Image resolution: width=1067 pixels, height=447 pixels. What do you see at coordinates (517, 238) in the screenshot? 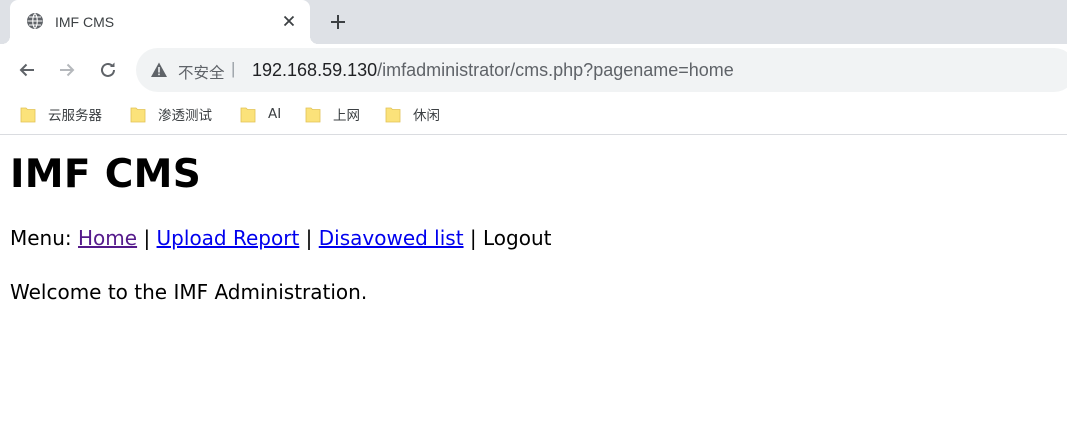
I see `menu-logout: Logout` at bounding box center [517, 238].